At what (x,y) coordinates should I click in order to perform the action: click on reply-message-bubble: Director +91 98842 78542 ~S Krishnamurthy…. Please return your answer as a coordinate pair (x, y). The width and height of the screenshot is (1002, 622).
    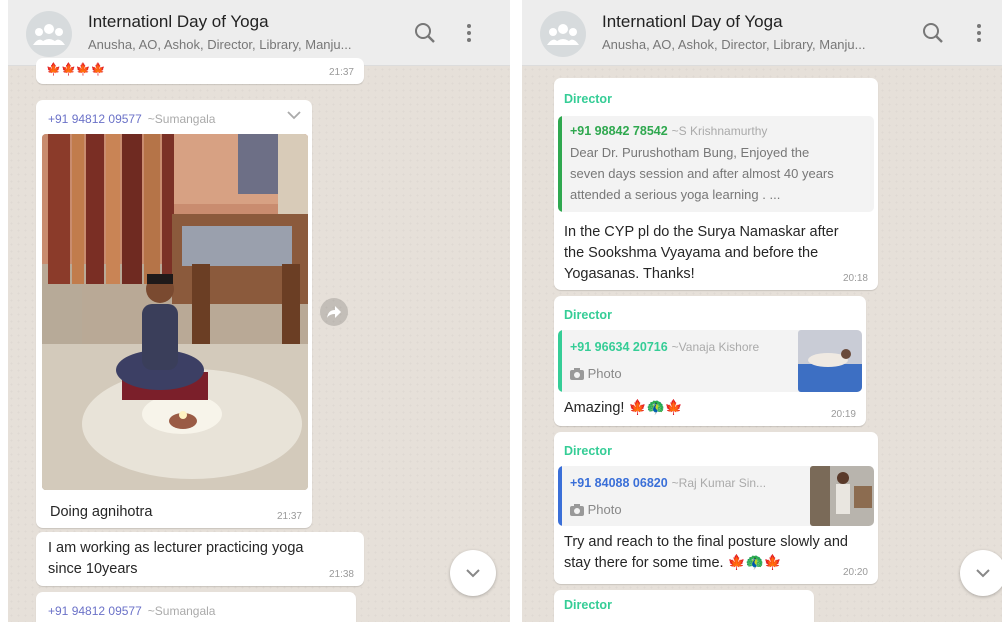
    Looking at the image, I should click on (716, 184).